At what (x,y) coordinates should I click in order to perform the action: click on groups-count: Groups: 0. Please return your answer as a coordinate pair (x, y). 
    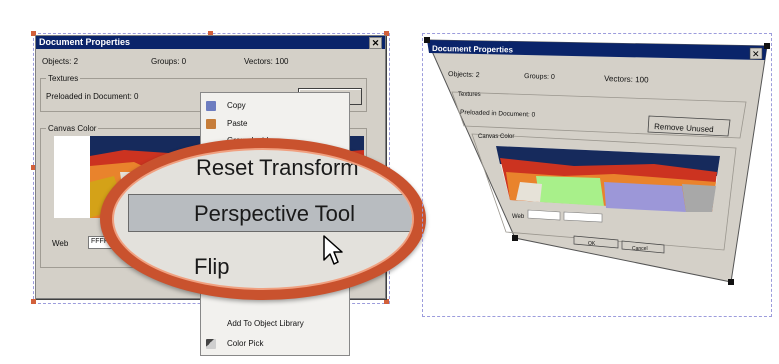
    Looking at the image, I should click on (169, 61).